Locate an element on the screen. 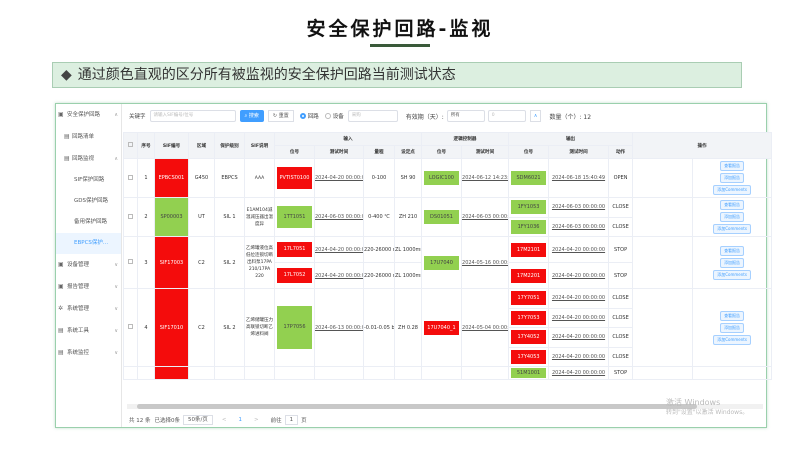  sidebar-item-8: ▣ 报告管理 ∨ is located at coordinates (88, 287).